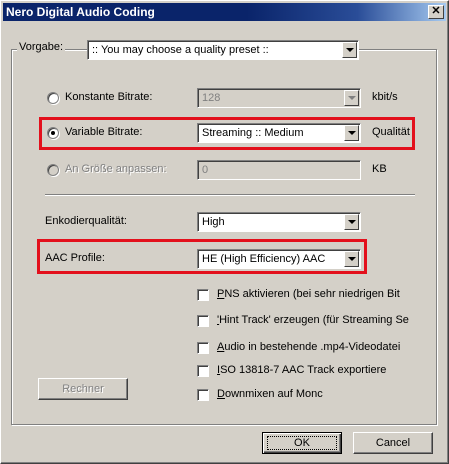 The image size is (449, 464). Describe the element at coordinates (322, 320) in the screenshot. I see `option-label: 'Hint Track' erzeugen (für Streaming Se` at that location.